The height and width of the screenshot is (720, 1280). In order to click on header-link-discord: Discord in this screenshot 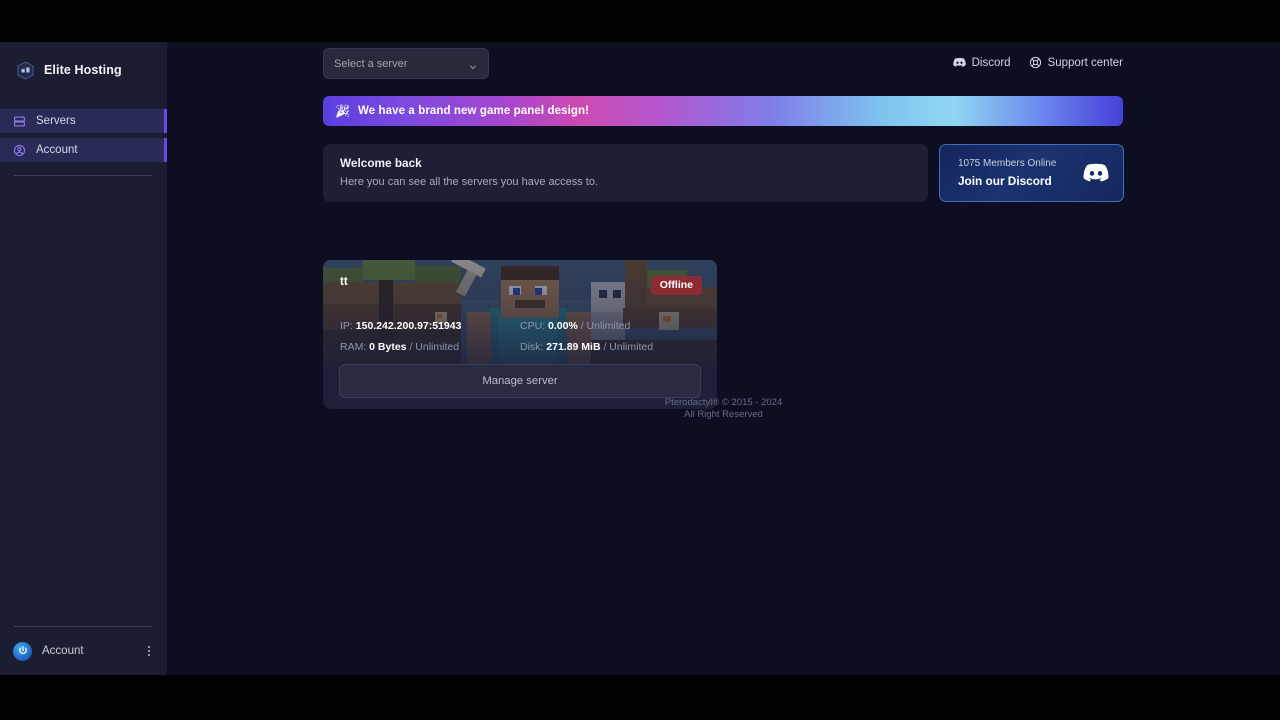, I will do `click(981, 62)`.